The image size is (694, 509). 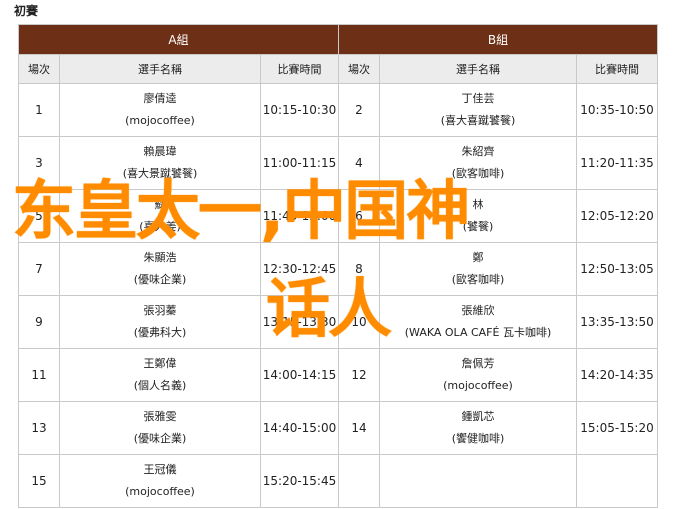 What do you see at coordinates (478, 363) in the screenshot?
I see `player-name: 詹佩芳` at bounding box center [478, 363].